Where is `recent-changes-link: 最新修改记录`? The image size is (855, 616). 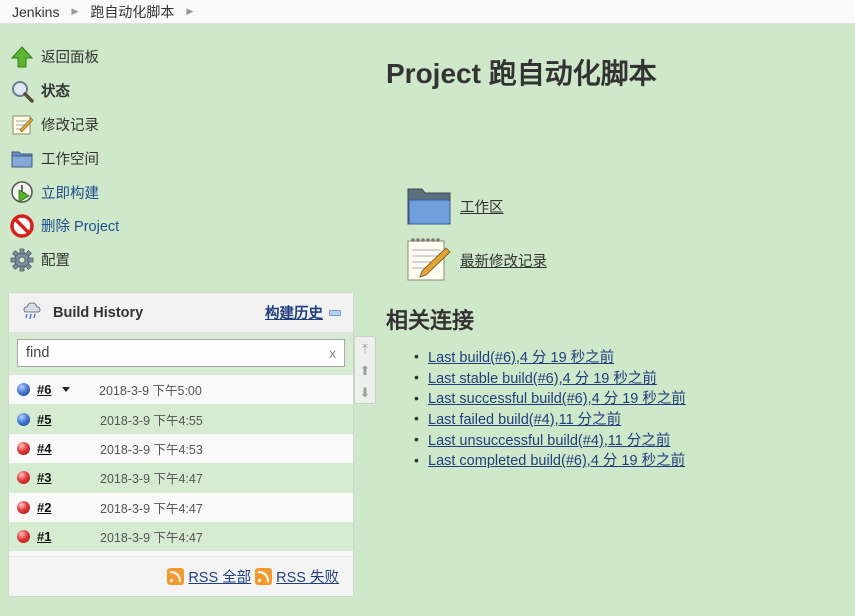 recent-changes-link: 最新修改记录 is located at coordinates (476, 260).